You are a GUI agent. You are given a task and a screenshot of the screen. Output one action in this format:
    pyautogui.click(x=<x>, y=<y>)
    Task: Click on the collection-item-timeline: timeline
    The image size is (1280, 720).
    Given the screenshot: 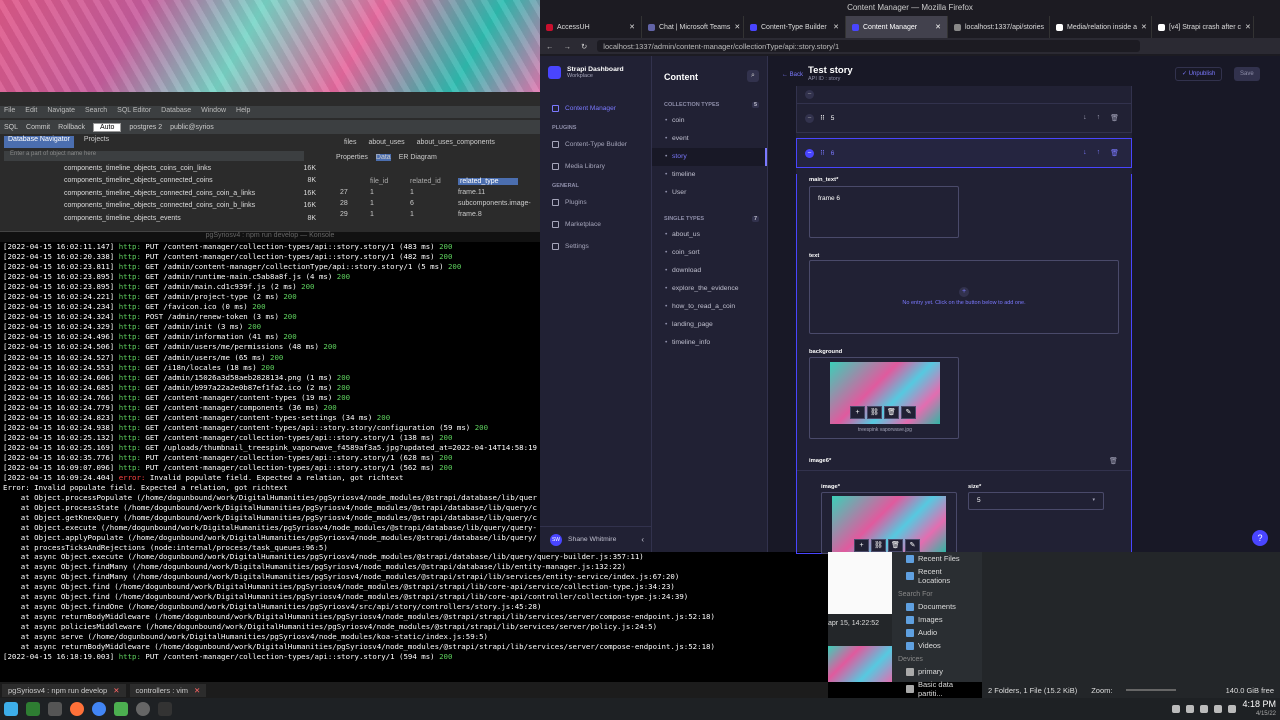 What is the action you would take?
    pyautogui.click(x=709, y=175)
    